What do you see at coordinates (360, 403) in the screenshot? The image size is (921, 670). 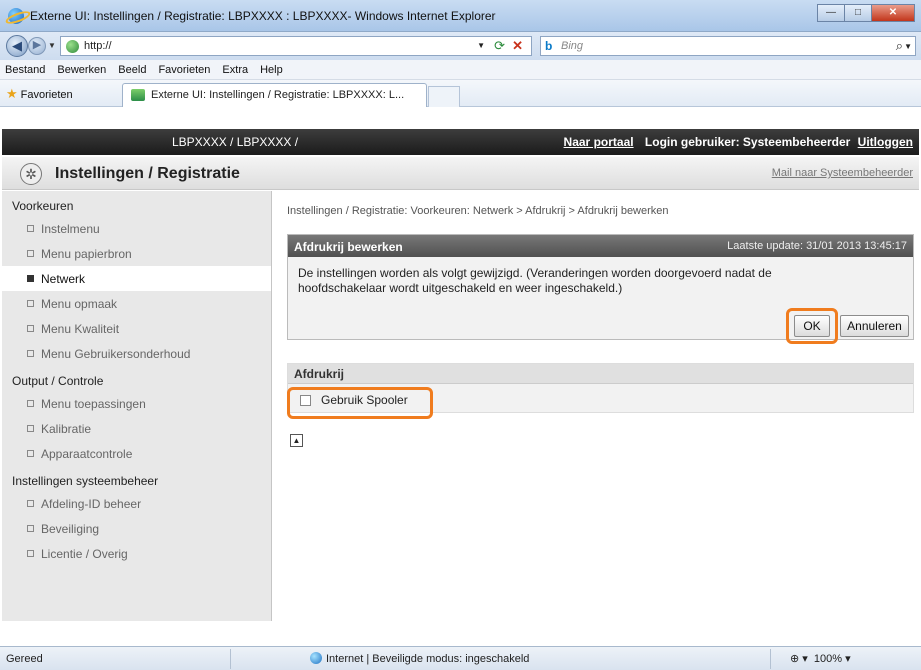 I see `spooler-highlight` at bounding box center [360, 403].